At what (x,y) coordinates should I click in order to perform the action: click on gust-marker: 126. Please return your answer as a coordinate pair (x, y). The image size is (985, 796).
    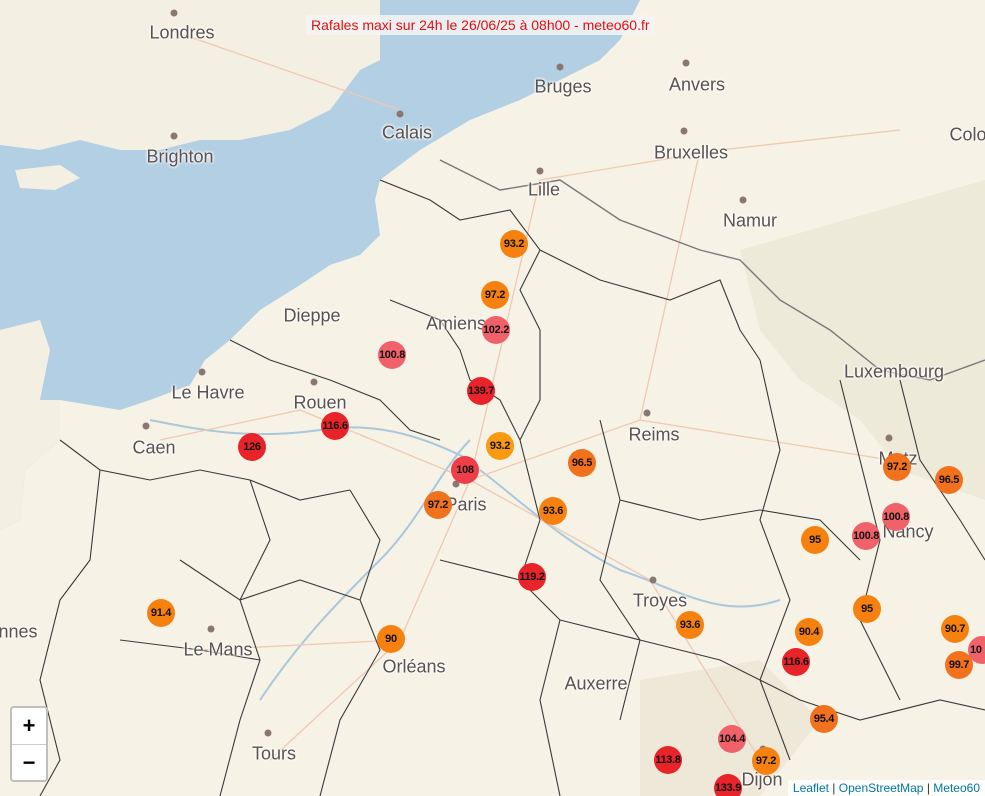
    Looking at the image, I should click on (252, 447).